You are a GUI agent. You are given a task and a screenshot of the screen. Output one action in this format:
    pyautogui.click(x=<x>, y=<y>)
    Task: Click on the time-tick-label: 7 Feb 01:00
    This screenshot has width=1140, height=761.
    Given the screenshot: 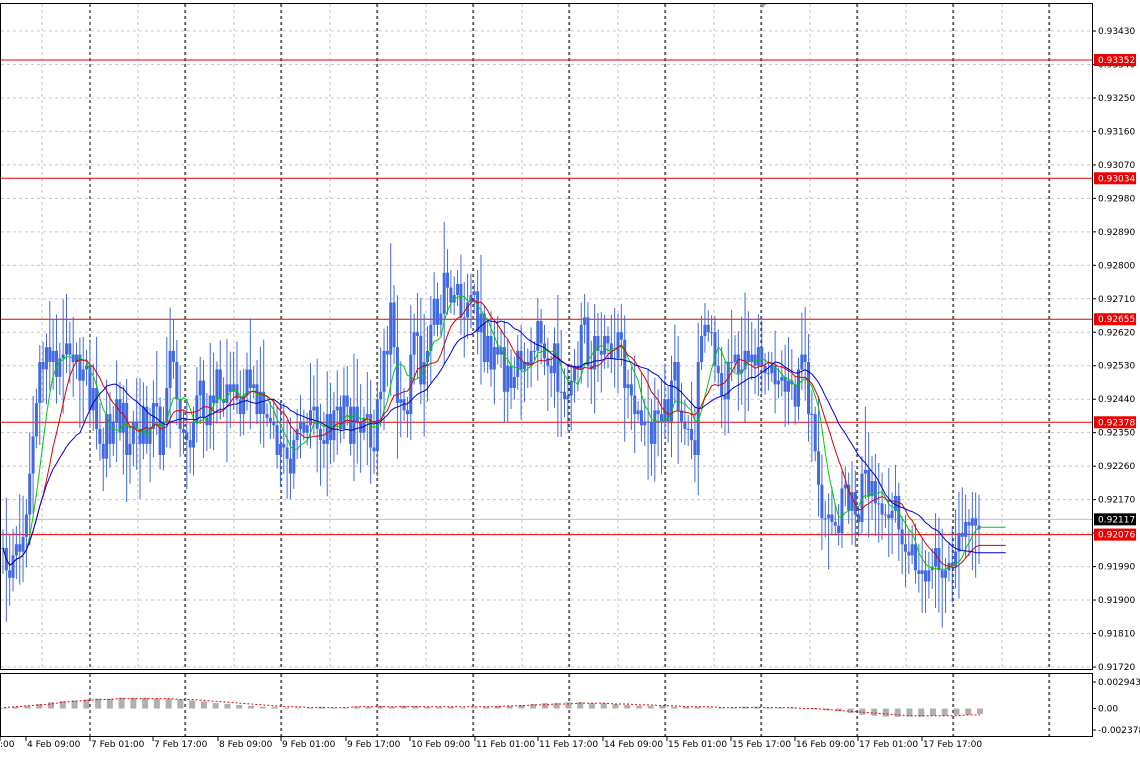 What is the action you would take?
    pyautogui.click(x=118, y=745)
    